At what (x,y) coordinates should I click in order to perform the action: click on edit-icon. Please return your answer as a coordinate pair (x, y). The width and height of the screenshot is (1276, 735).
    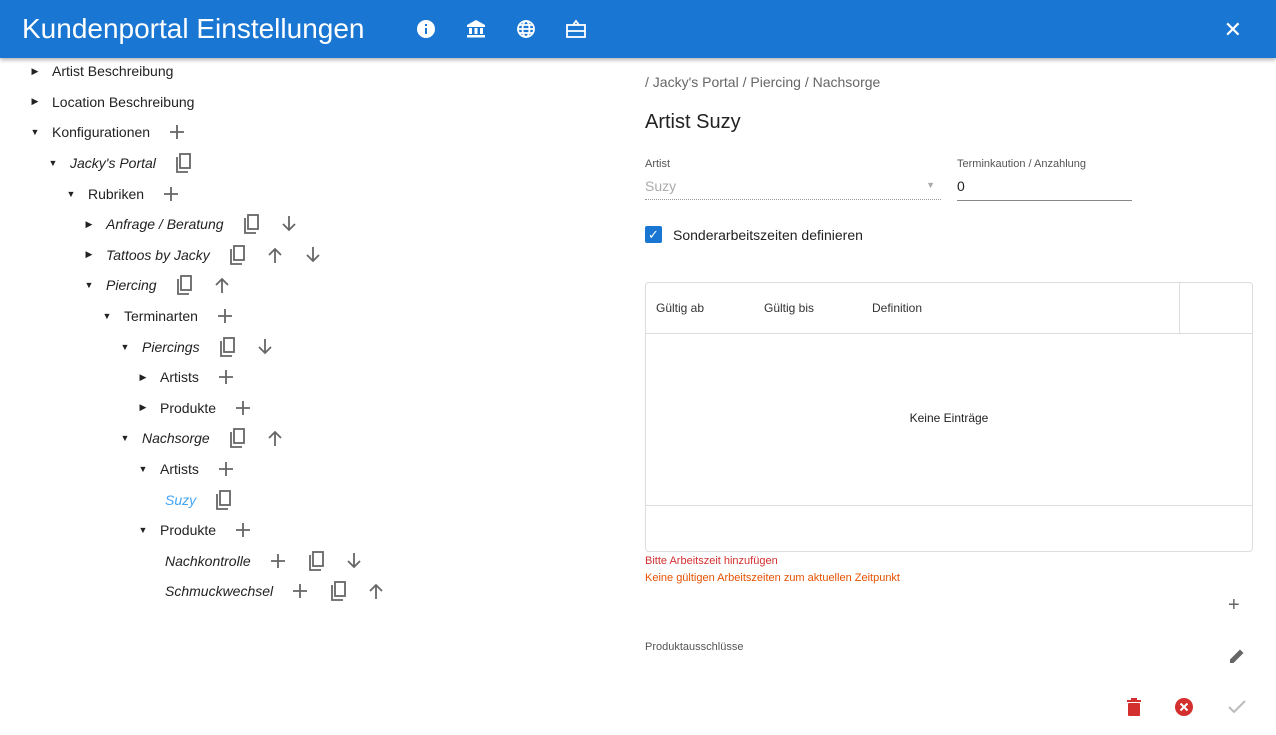
    Looking at the image, I should click on (1237, 656).